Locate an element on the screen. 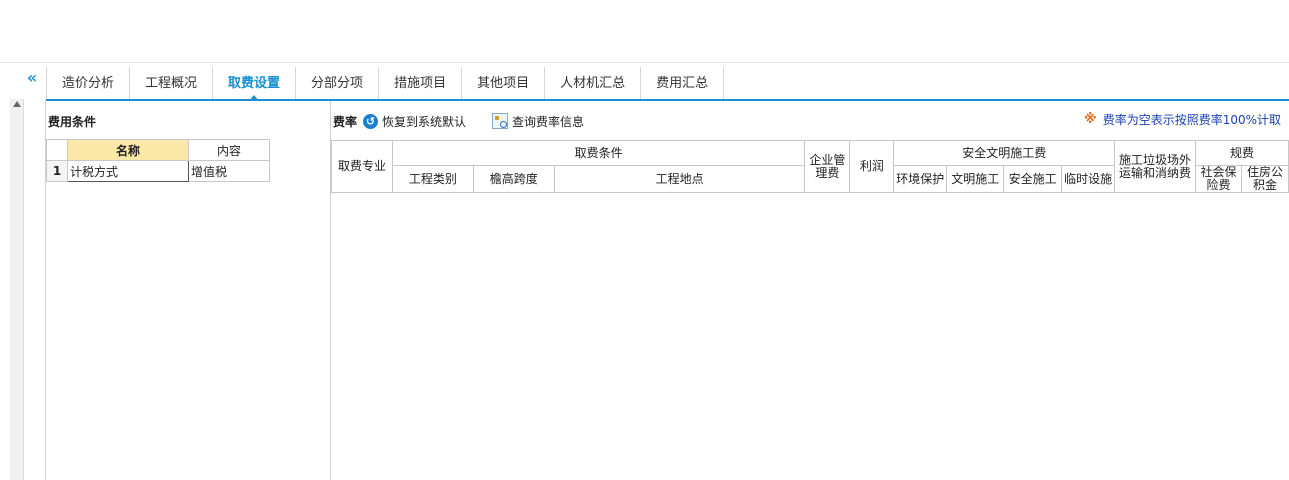  query-info-icon is located at coordinates (500, 121).